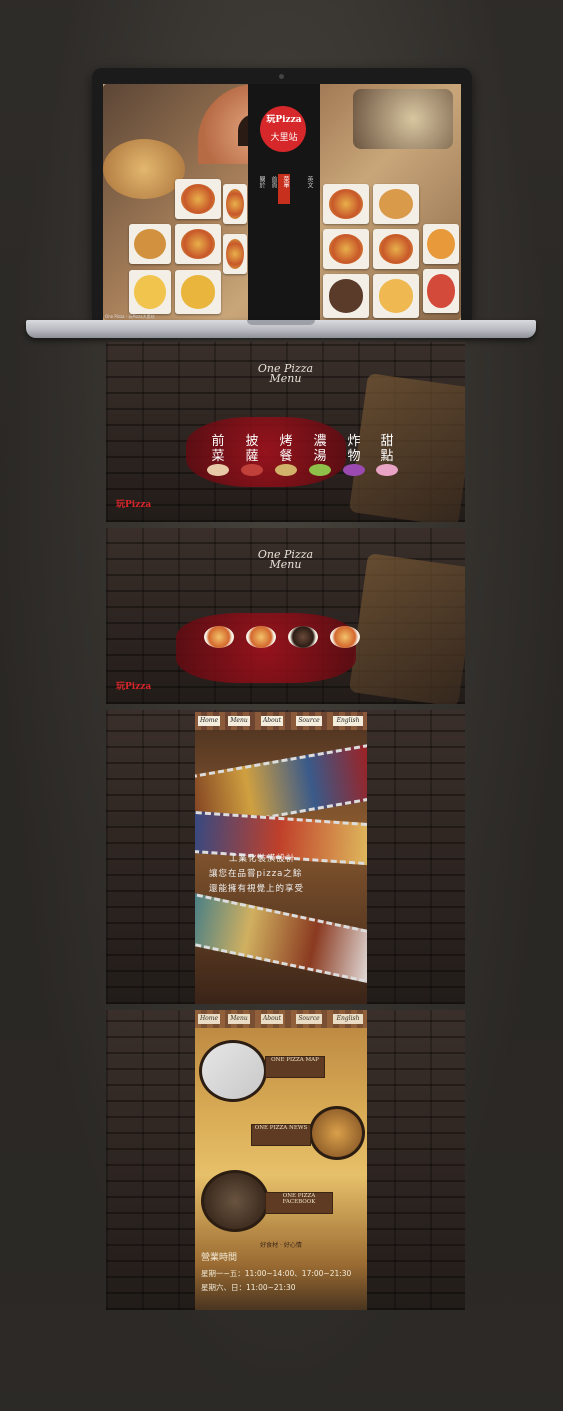  I want to click on camera-icon, so click(281, 76).